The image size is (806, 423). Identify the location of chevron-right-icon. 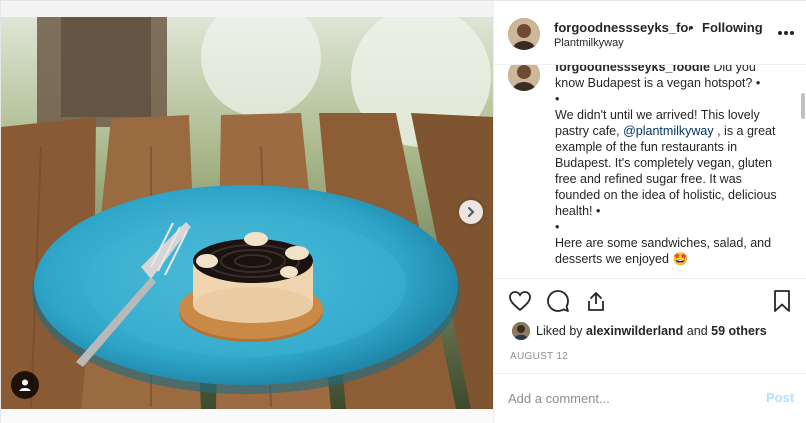
(471, 212).